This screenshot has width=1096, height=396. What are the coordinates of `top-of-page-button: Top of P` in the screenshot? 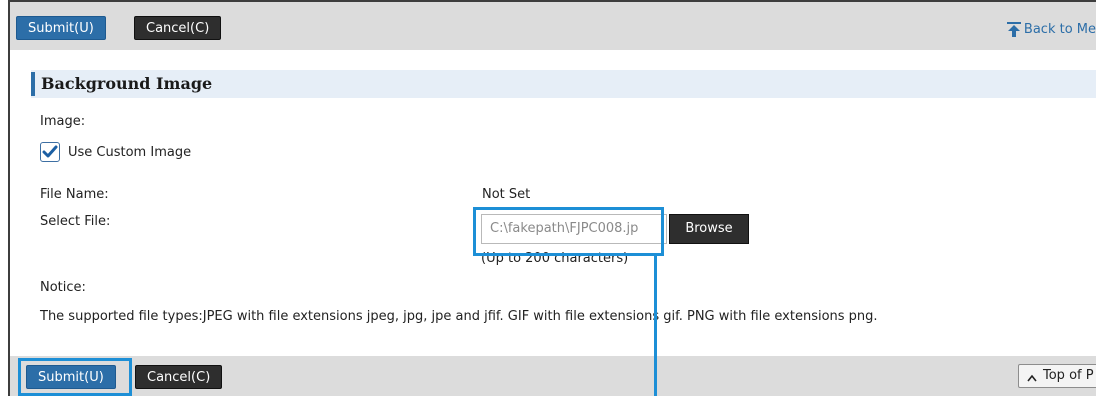 It's located at (1057, 376).